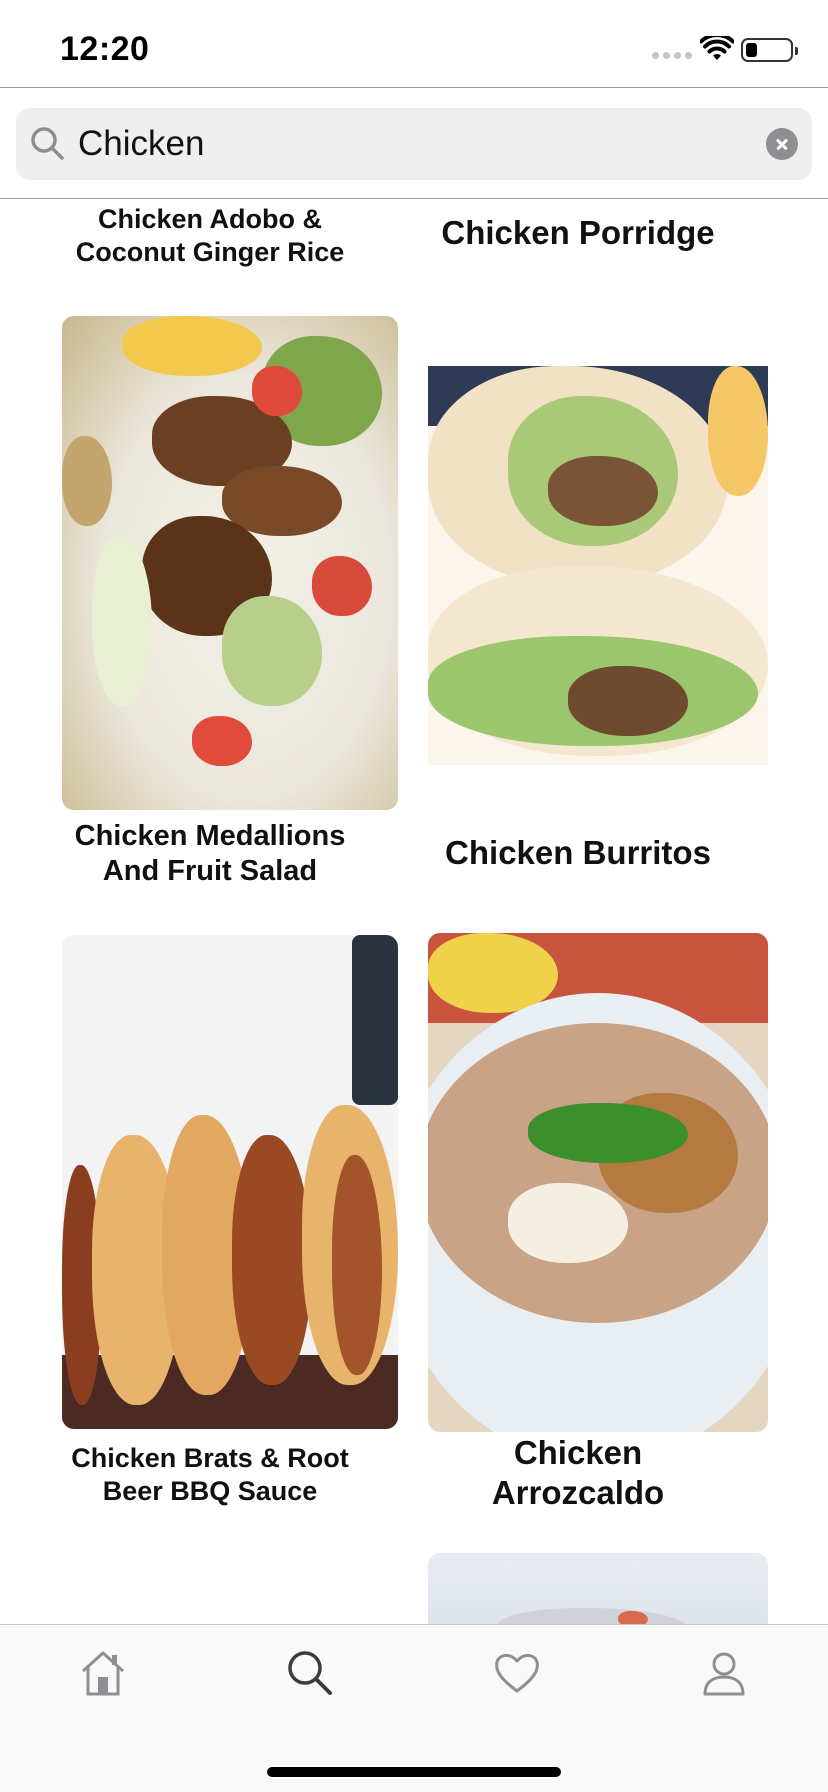 The width and height of the screenshot is (828, 1792). Describe the element at coordinates (210, 1475) in the screenshot. I see `recipe-title: Chicken Brats & Root Beer BBQ Sauce` at that location.